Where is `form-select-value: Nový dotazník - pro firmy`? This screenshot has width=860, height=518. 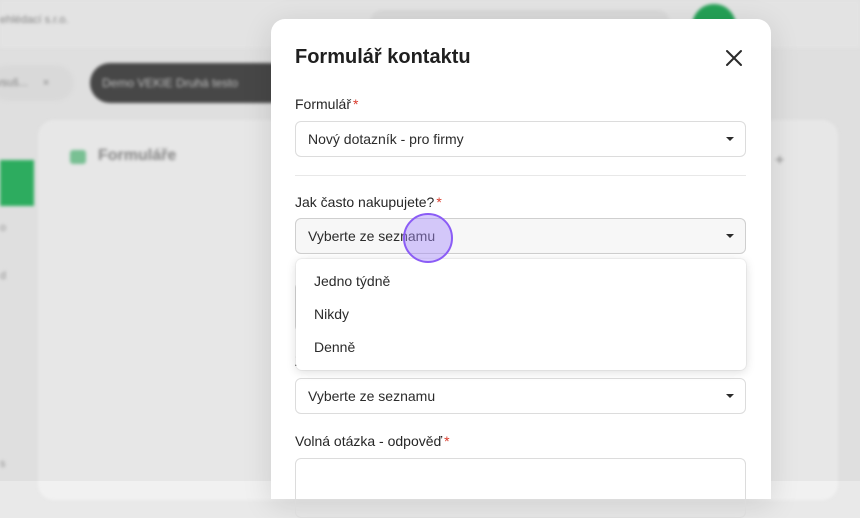
form-select-value: Nový dotazník - pro firmy is located at coordinates (386, 139).